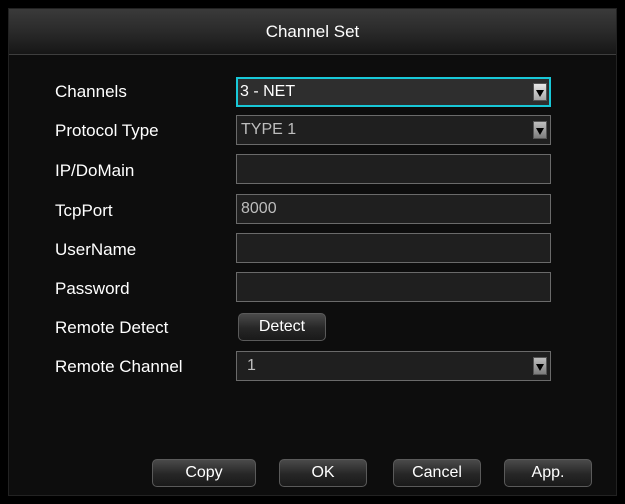  Describe the element at coordinates (393, 287) in the screenshot. I see `password-input` at that location.